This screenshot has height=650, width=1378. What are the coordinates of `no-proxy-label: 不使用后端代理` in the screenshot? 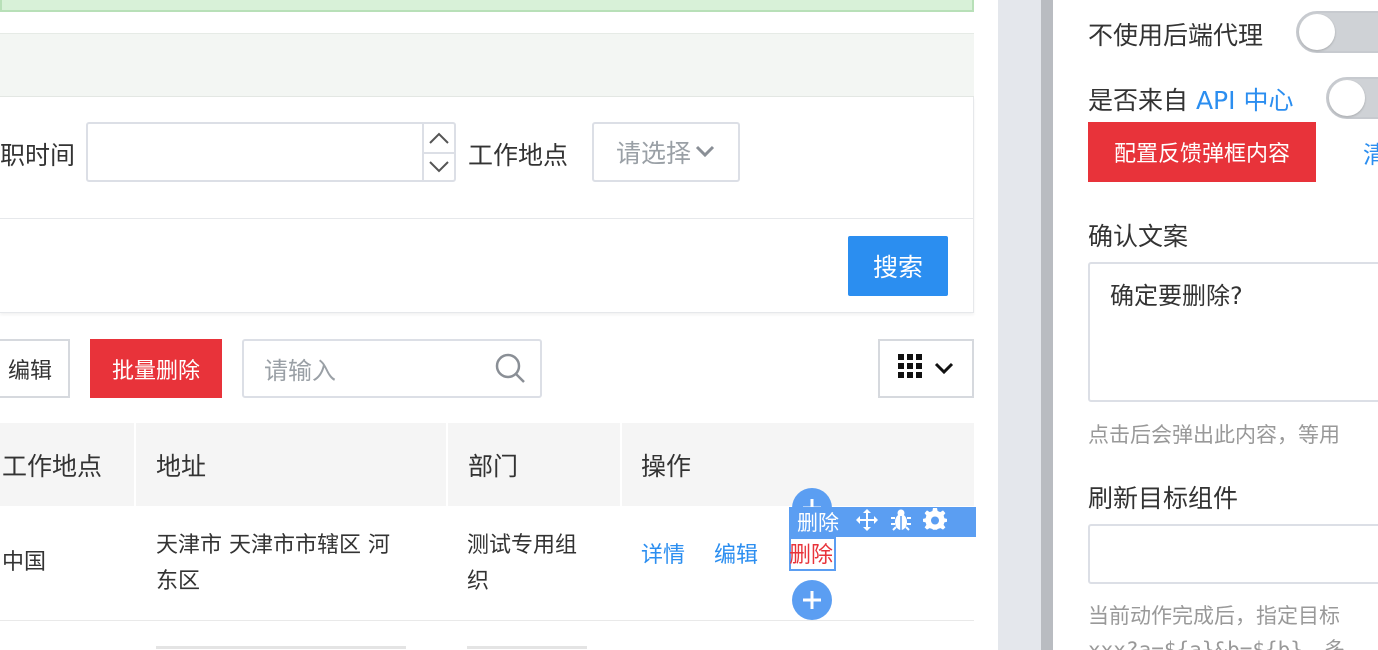 It's located at (1176, 35).